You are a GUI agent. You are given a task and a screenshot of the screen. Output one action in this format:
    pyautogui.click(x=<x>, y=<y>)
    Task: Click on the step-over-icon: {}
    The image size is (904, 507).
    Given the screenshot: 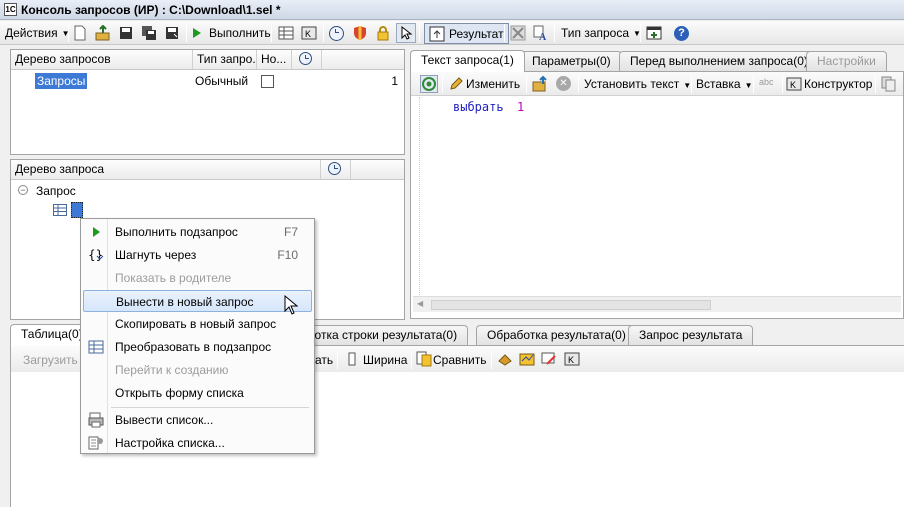 What is the action you would take?
    pyautogui.click(x=96, y=255)
    